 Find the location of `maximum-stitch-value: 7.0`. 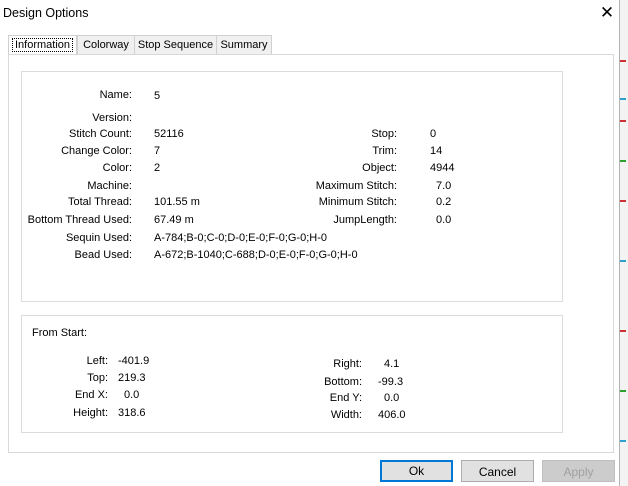

maximum-stitch-value: 7.0 is located at coordinates (444, 186).